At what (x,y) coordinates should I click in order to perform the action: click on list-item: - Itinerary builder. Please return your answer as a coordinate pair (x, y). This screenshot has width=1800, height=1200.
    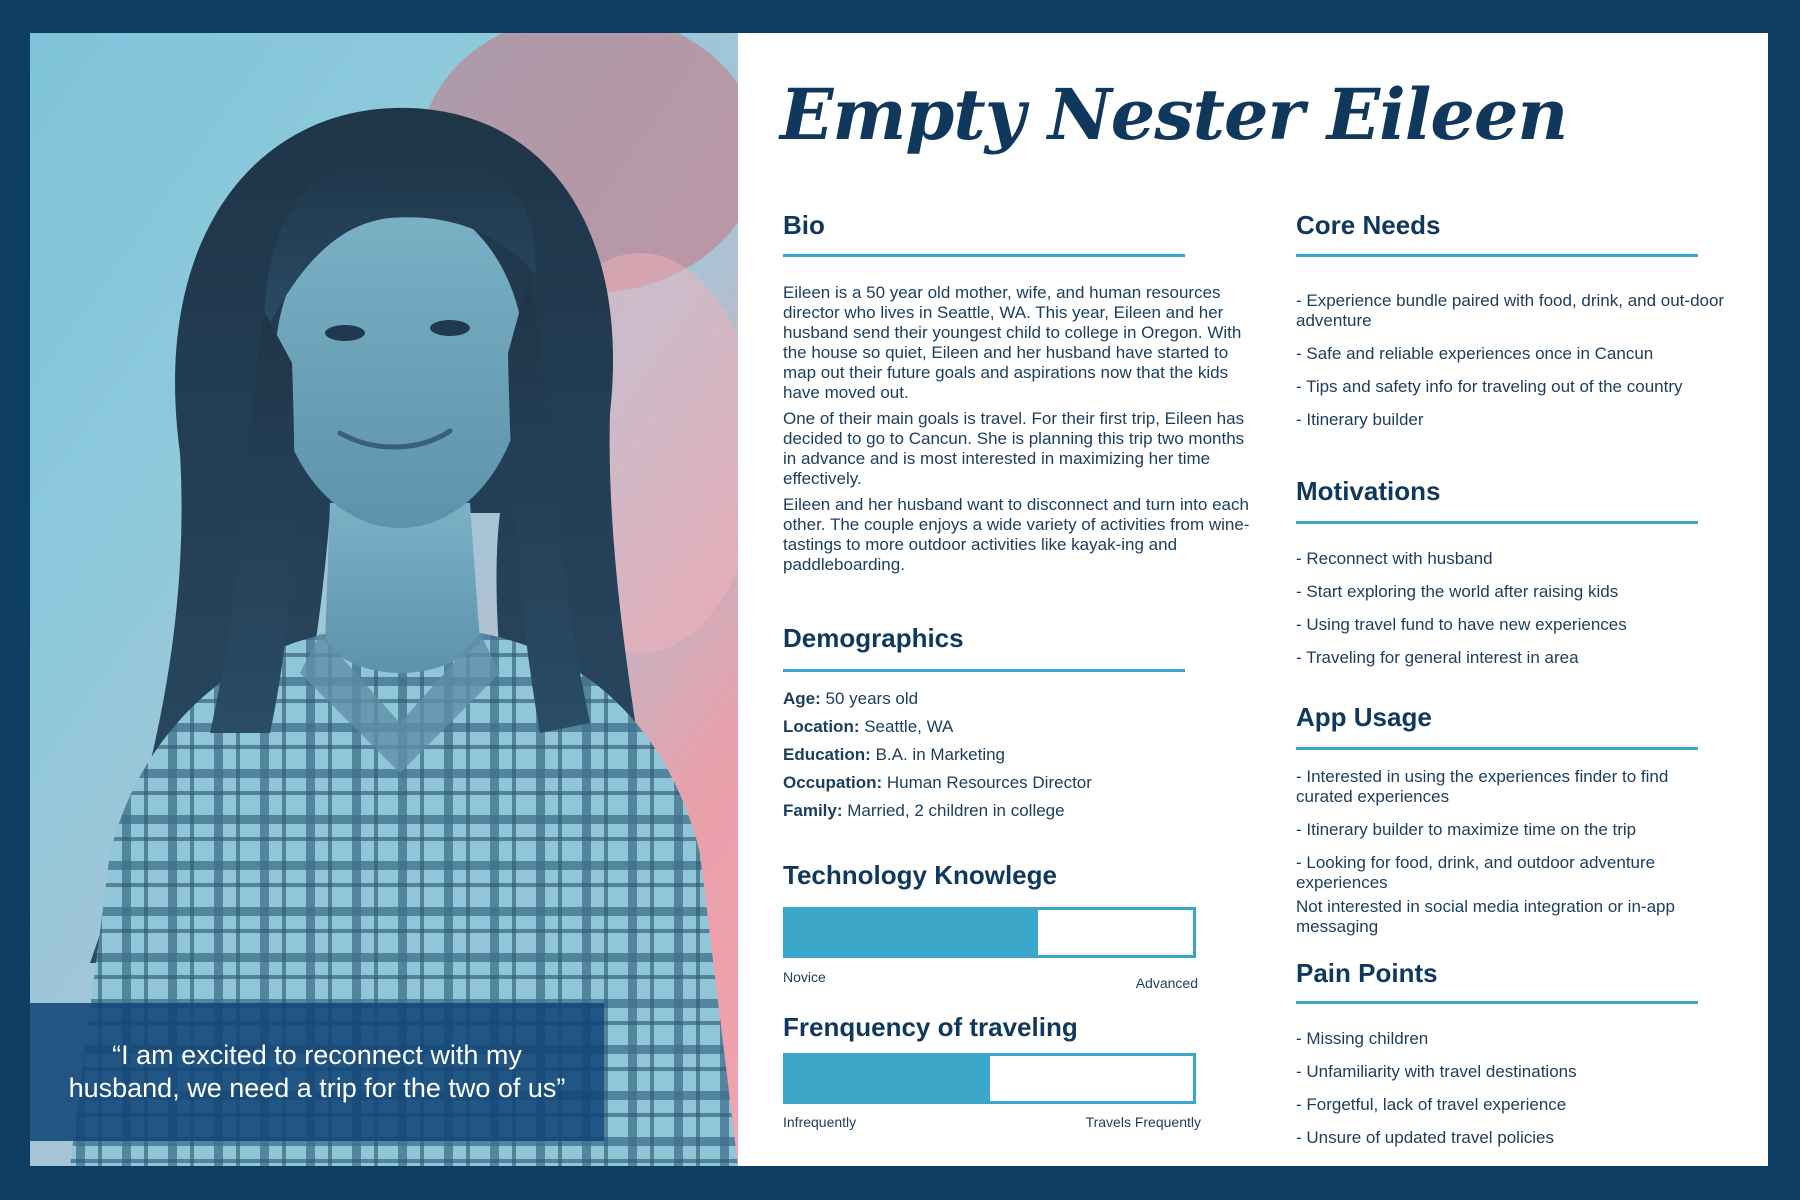
    Looking at the image, I should click on (1360, 419).